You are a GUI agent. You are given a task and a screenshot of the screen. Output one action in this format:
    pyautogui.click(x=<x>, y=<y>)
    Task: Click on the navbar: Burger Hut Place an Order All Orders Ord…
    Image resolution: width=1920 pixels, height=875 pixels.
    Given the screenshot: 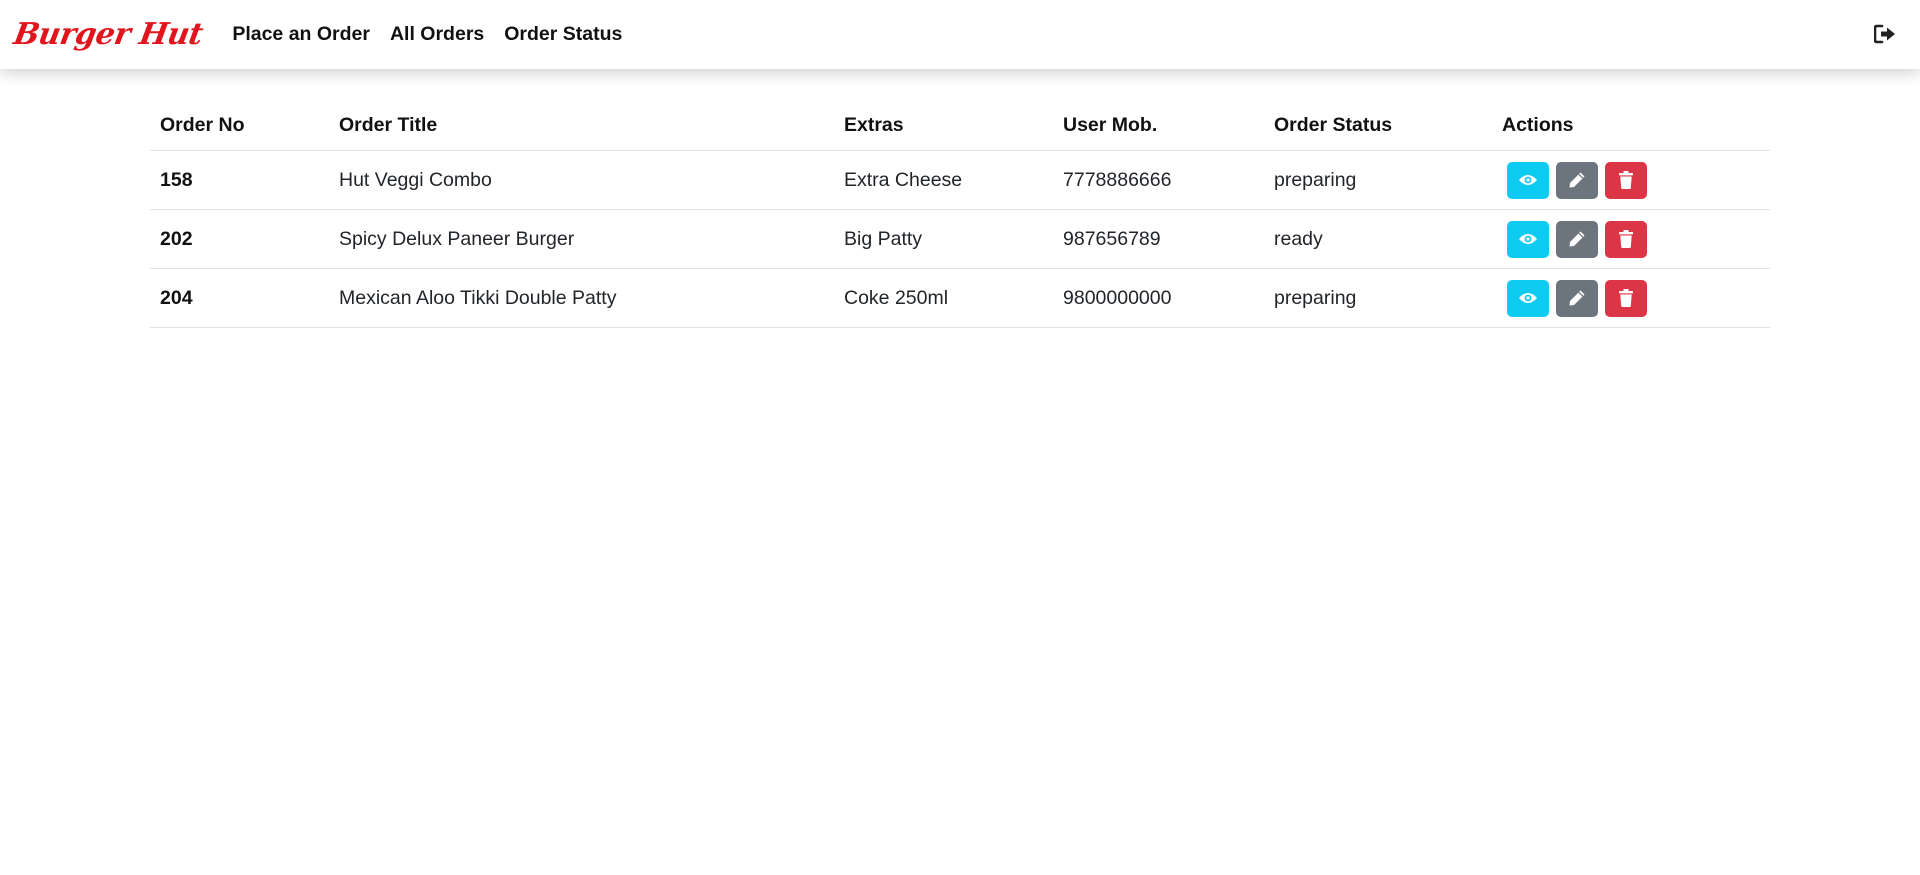 What is the action you would take?
    pyautogui.click(x=960, y=34)
    